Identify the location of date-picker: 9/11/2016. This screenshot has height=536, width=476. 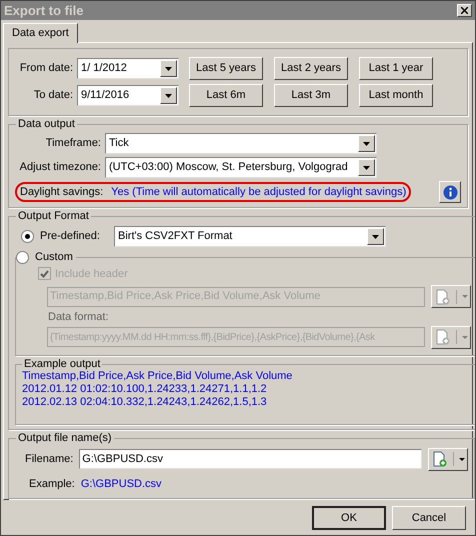
(128, 95).